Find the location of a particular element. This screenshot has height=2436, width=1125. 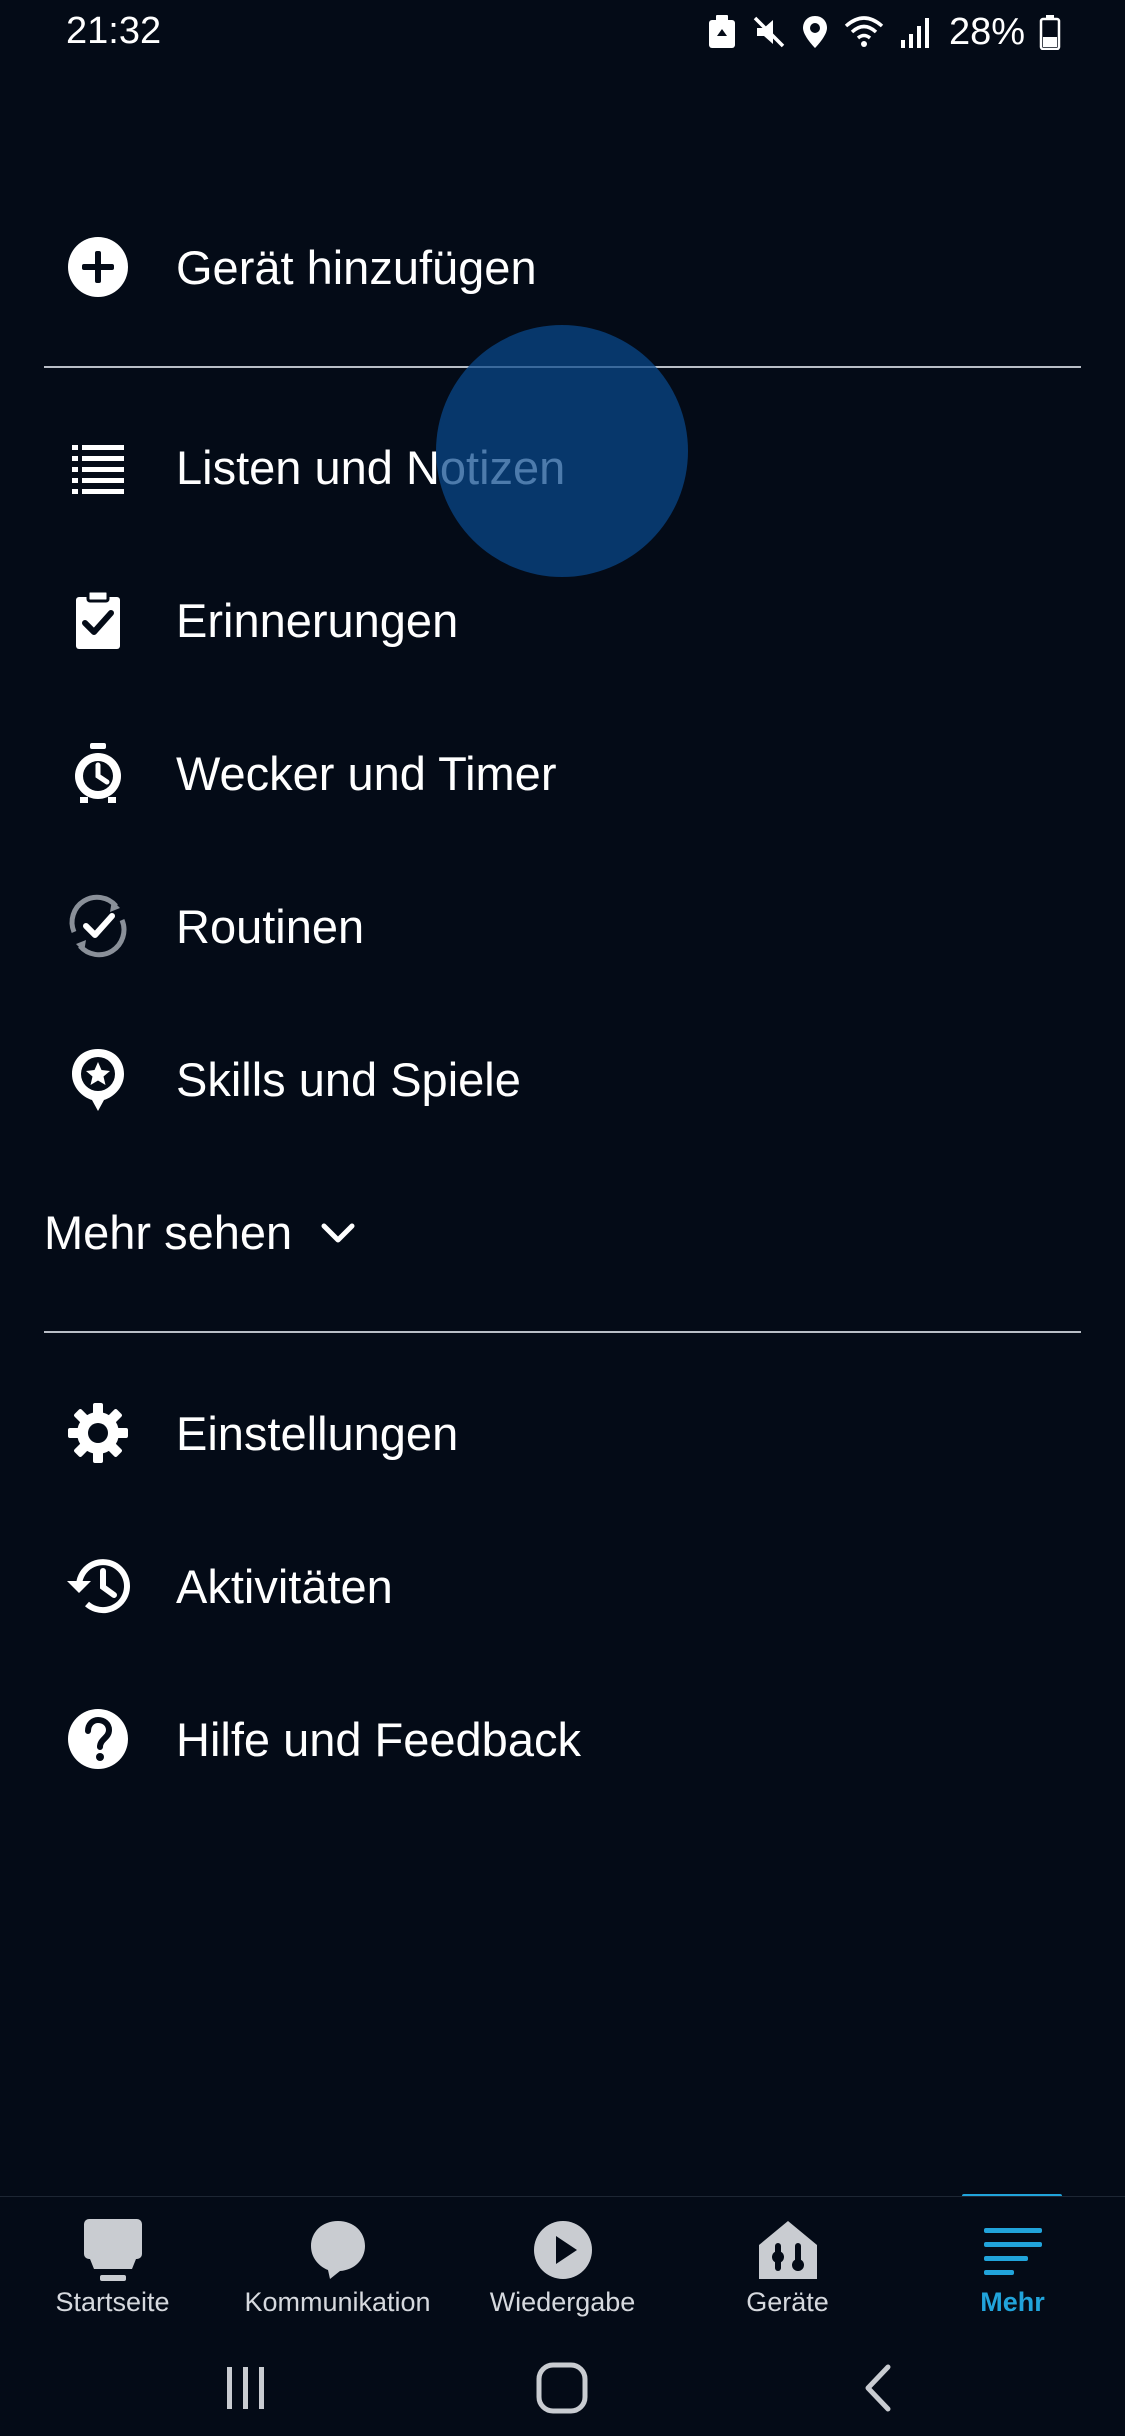

clipboard-check-icon is located at coordinates (98, 620).